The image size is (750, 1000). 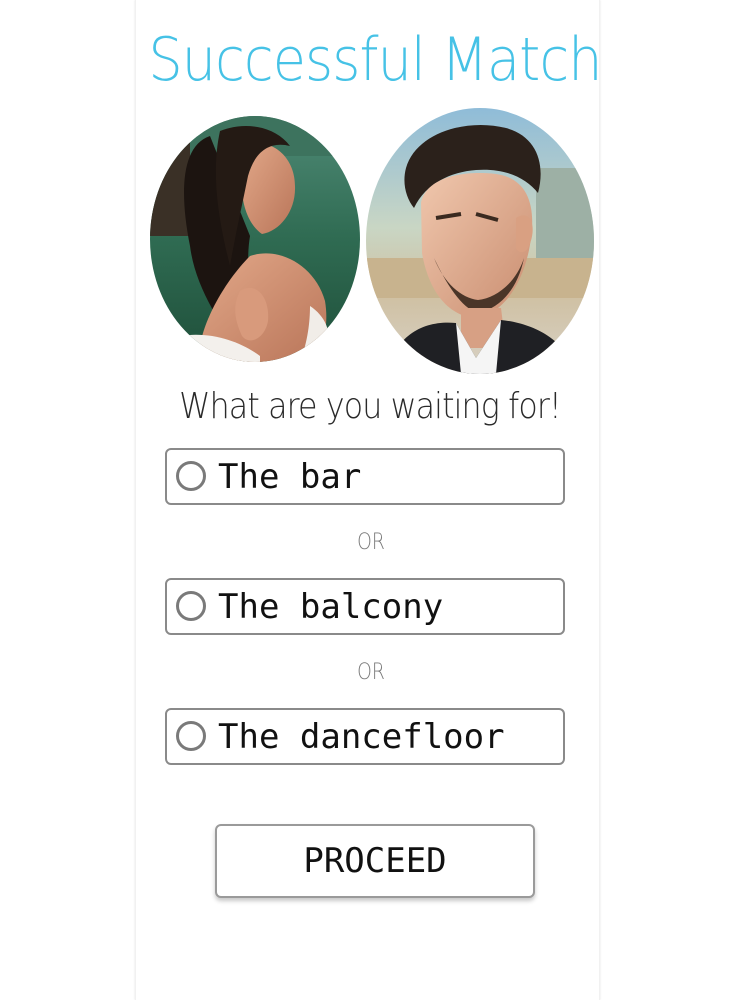 I want to click on subtitle-prompt: What are you waiting for!, so click(x=370, y=406).